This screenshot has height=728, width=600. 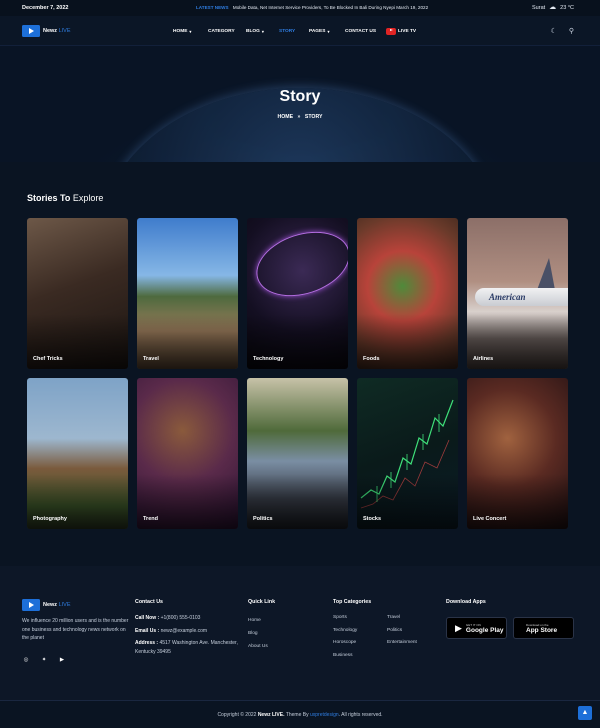 What do you see at coordinates (507, 297) in the screenshot?
I see `airline-logo-text: American` at bounding box center [507, 297].